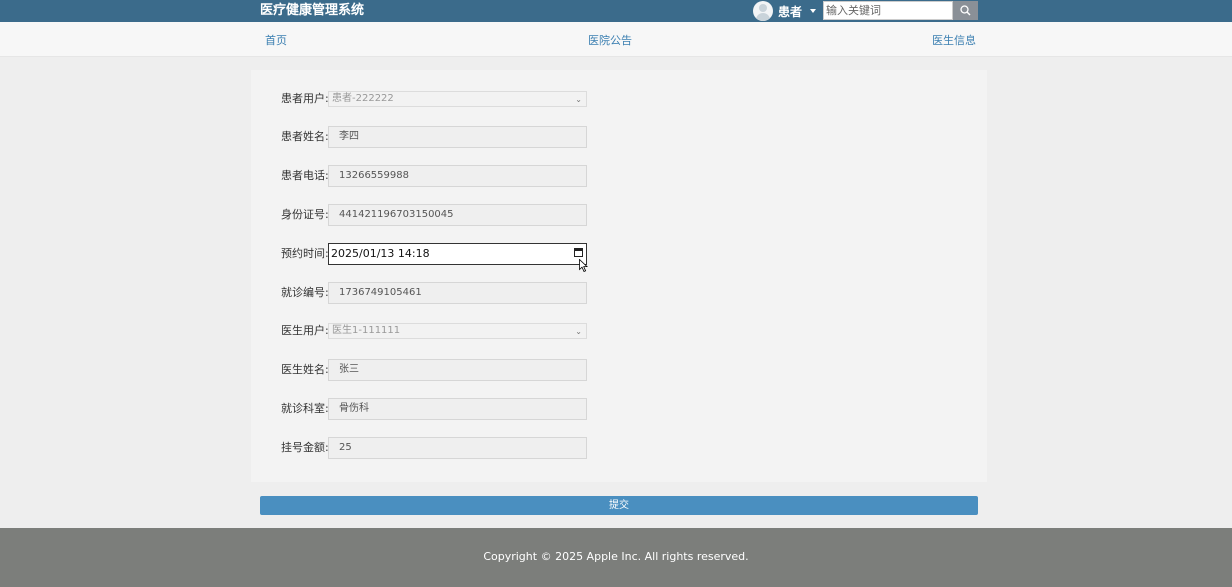 The width and height of the screenshot is (1232, 587). I want to click on doctor-account-label: 医生用户:, so click(305, 330).